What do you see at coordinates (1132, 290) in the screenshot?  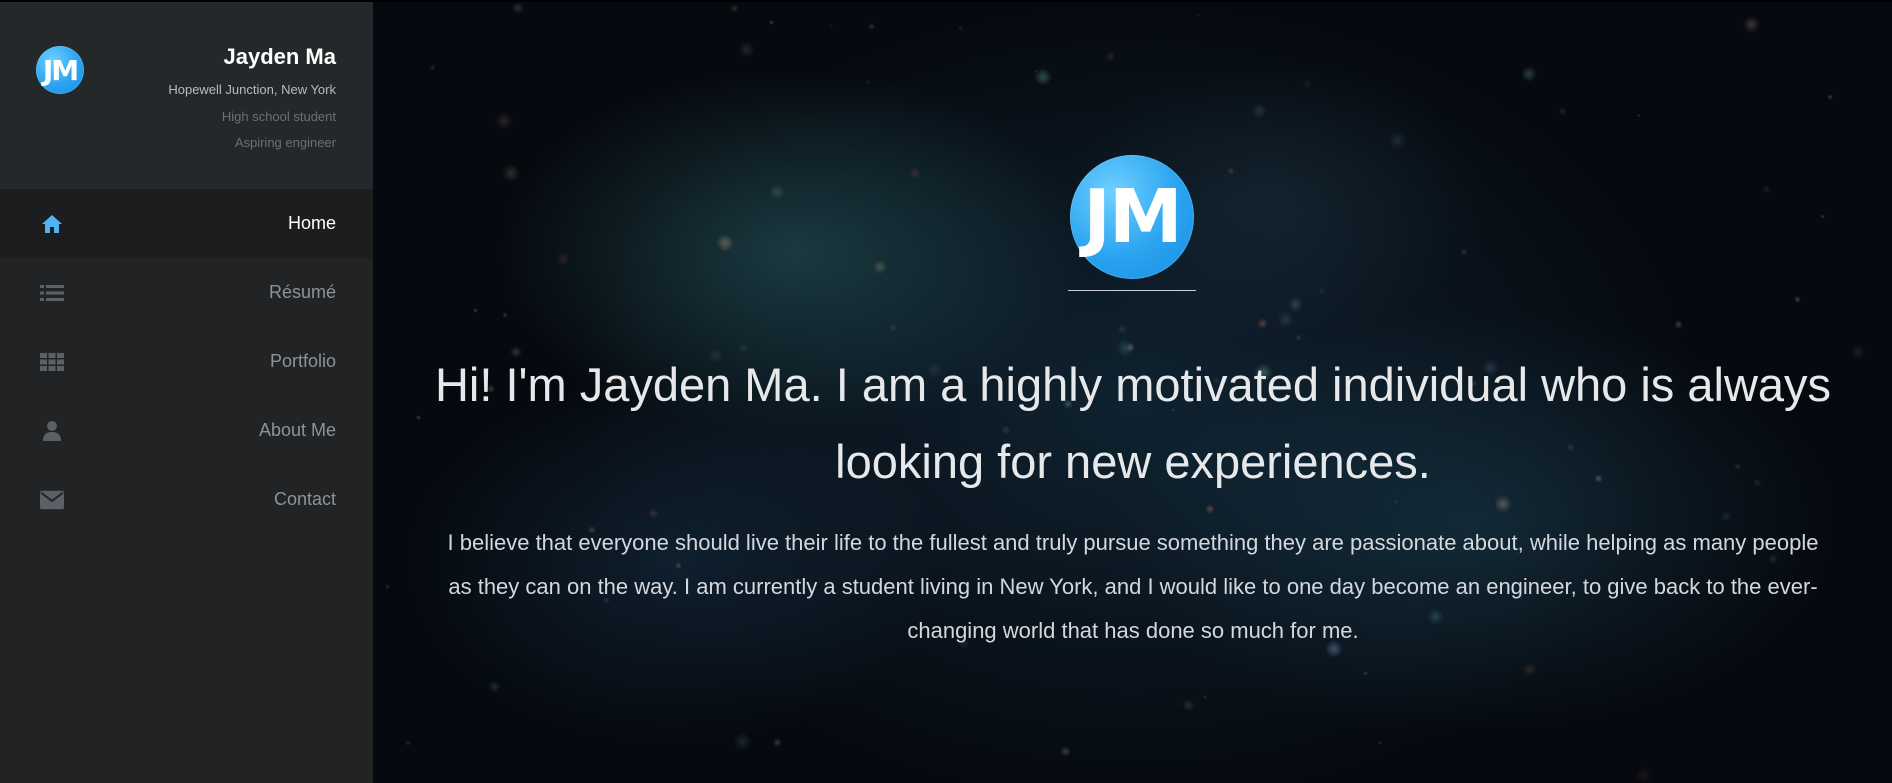 I see `hero-divider` at bounding box center [1132, 290].